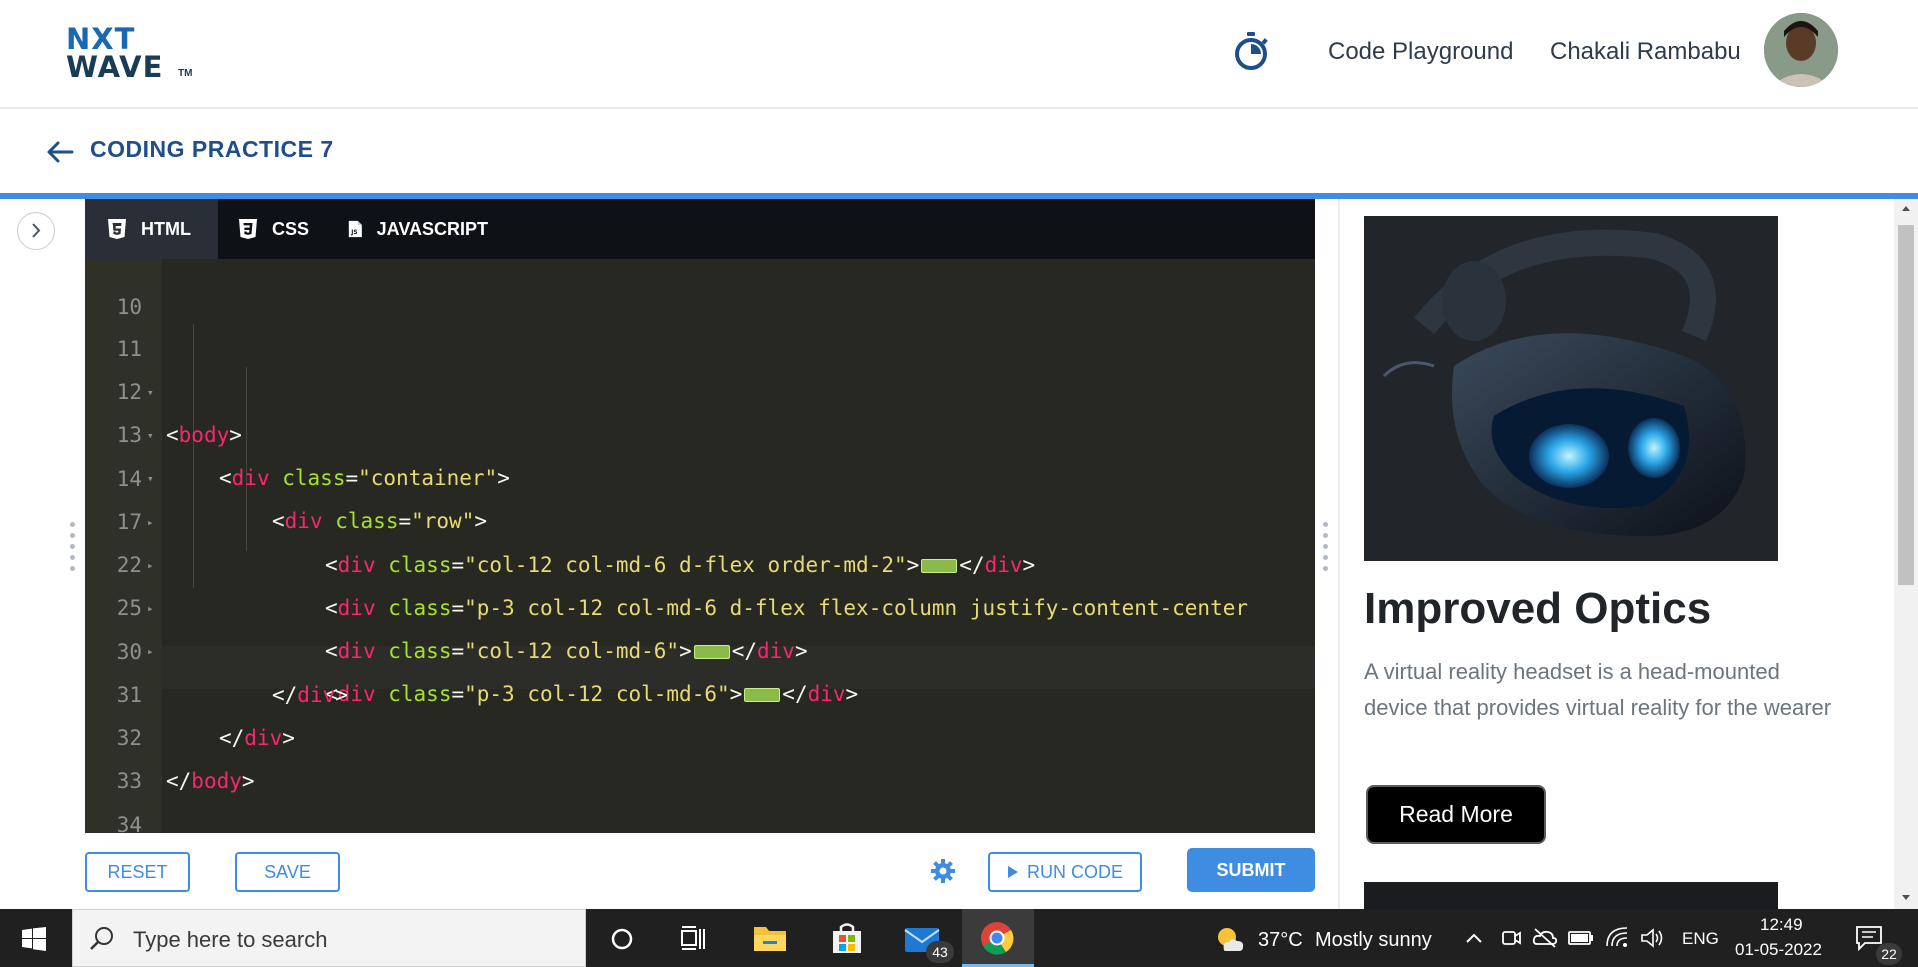 This screenshot has width=1918, height=967. What do you see at coordinates (1645, 52) in the screenshot?
I see `user-name: Chakali Rambabu` at bounding box center [1645, 52].